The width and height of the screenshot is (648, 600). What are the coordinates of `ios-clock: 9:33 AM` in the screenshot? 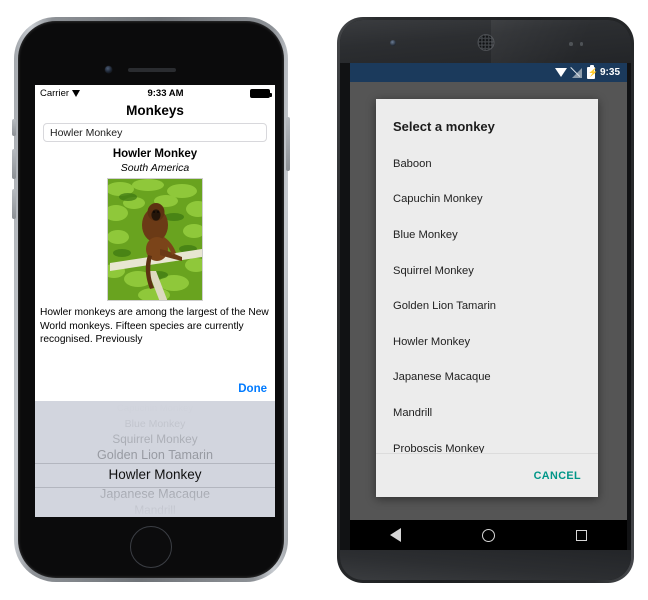 It's located at (165, 93).